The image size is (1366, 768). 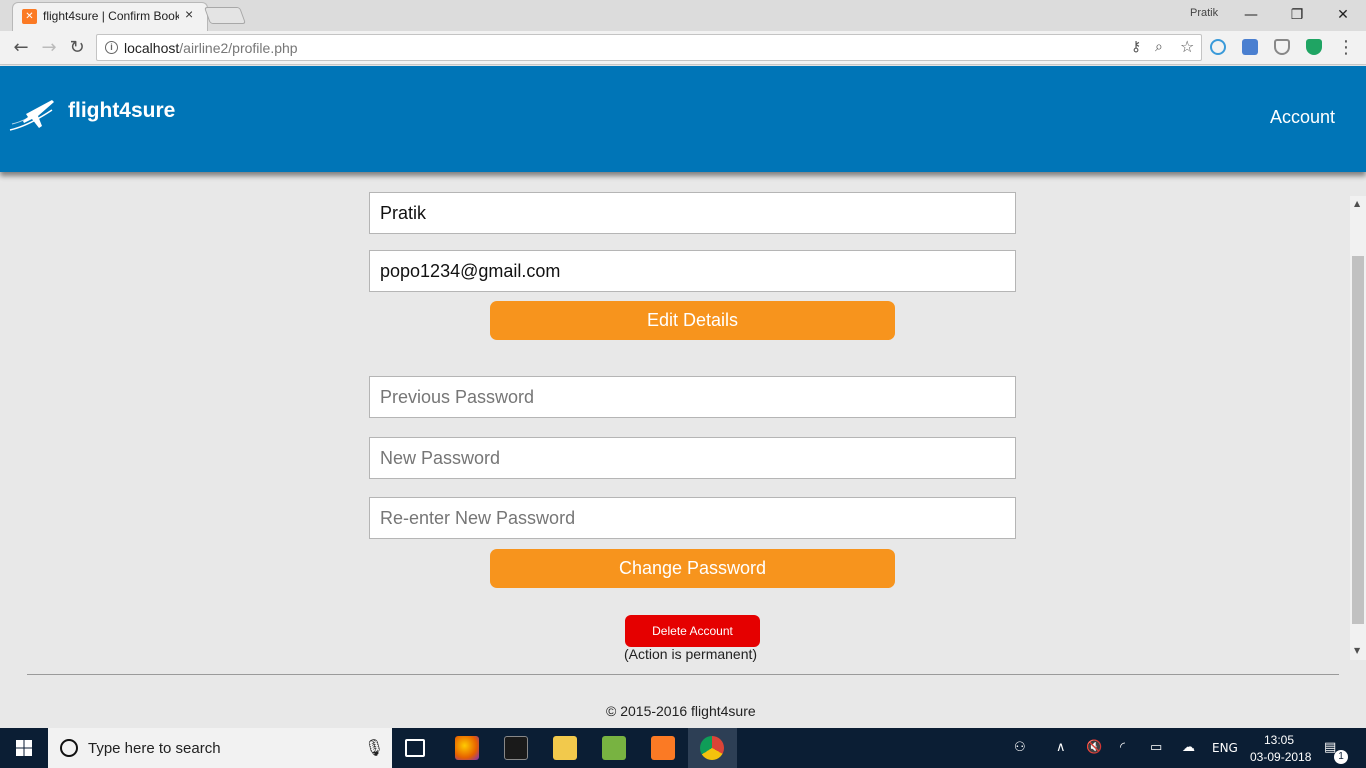 I want to click on scroll-up-icon: ▲, so click(x=1357, y=203).